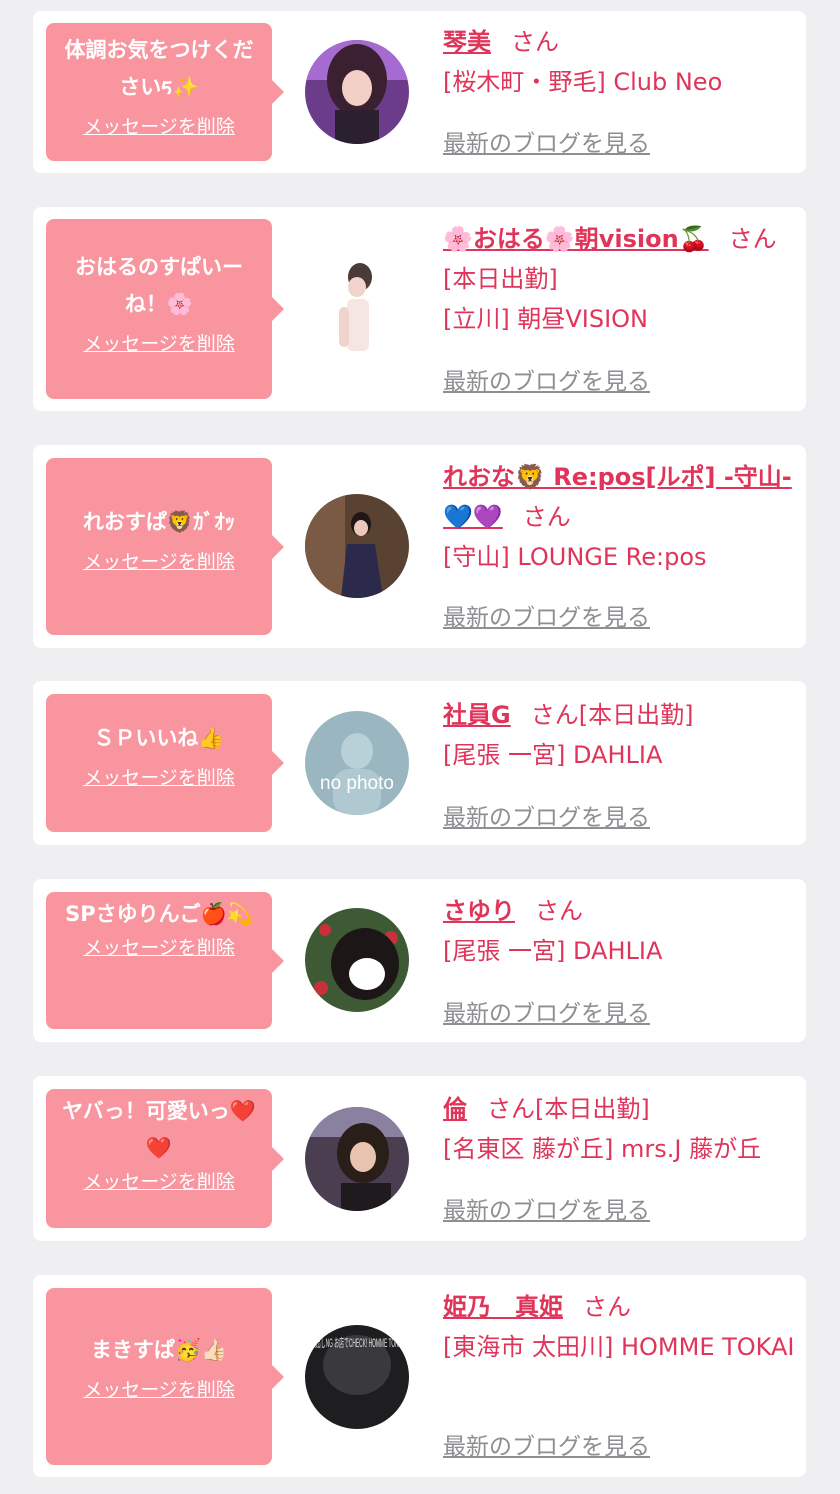 The width and height of the screenshot is (840, 1494). I want to click on member-name-line: 社員G さん[本日出勤], so click(619, 715).